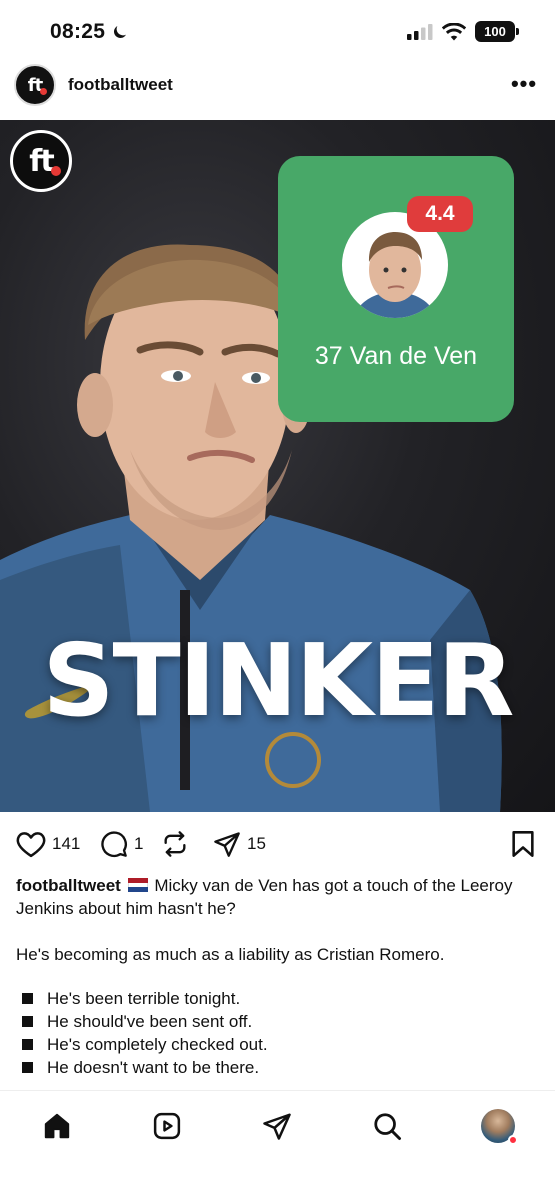 The width and height of the screenshot is (555, 1200). What do you see at coordinates (120, 85) in the screenshot?
I see `post-username: footballtweet` at bounding box center [120, 85].